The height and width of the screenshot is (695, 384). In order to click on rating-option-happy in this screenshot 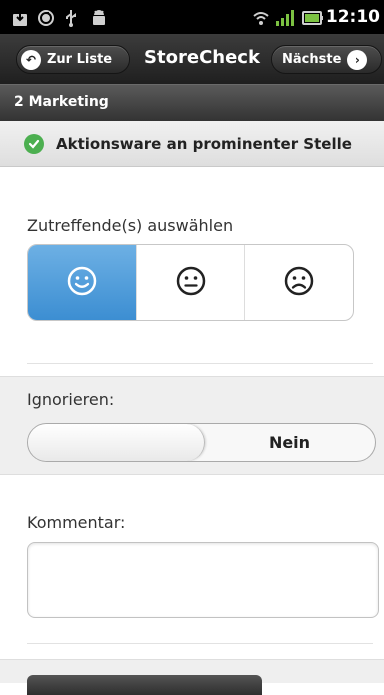, I will do `click(82, 282)`.